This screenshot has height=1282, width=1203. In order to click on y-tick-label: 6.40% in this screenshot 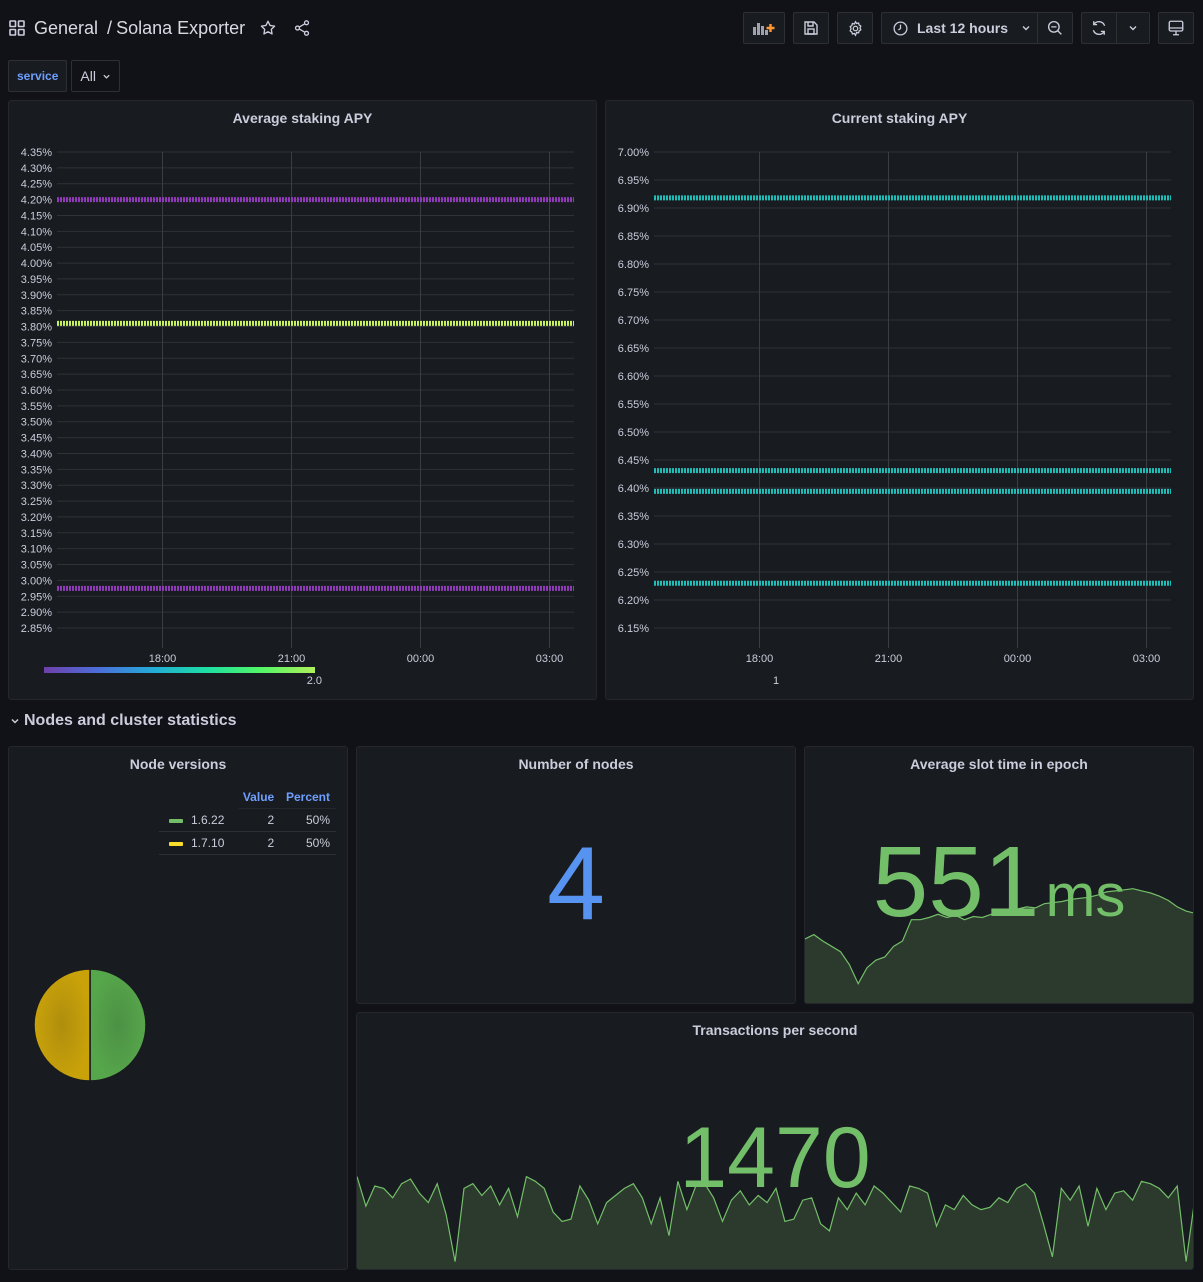, I will do `click(633, 489)`.